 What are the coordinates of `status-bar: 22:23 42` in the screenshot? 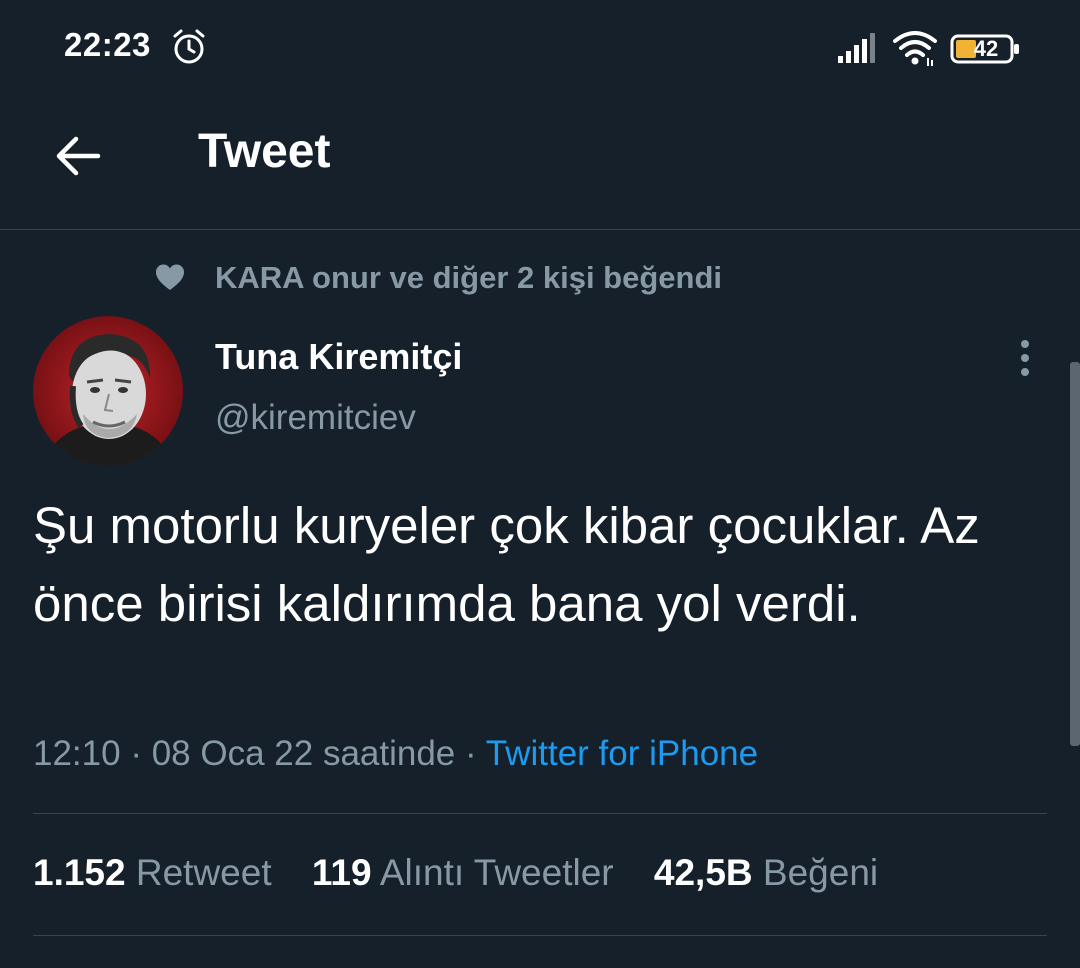 It's located at (540, 48).